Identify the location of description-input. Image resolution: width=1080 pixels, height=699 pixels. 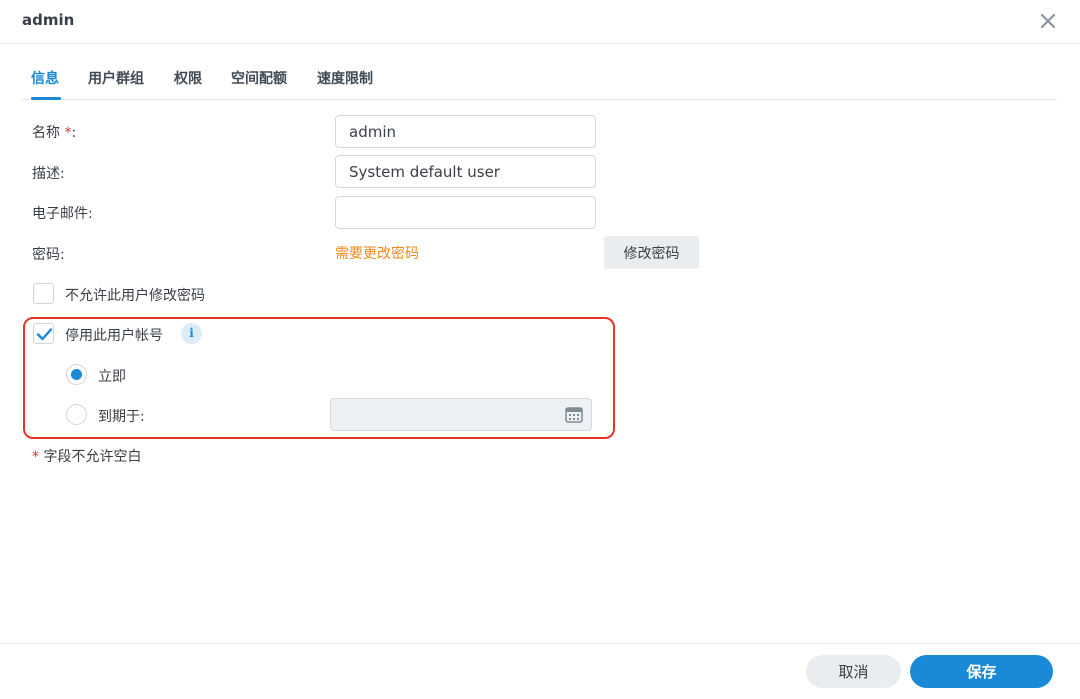
(465, 171).